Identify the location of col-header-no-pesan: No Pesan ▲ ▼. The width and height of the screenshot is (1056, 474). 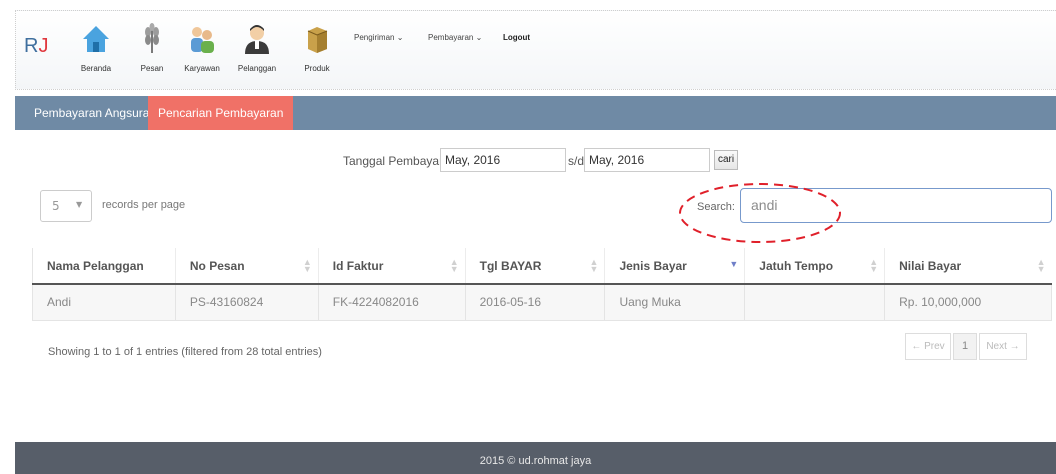
(246, 266).